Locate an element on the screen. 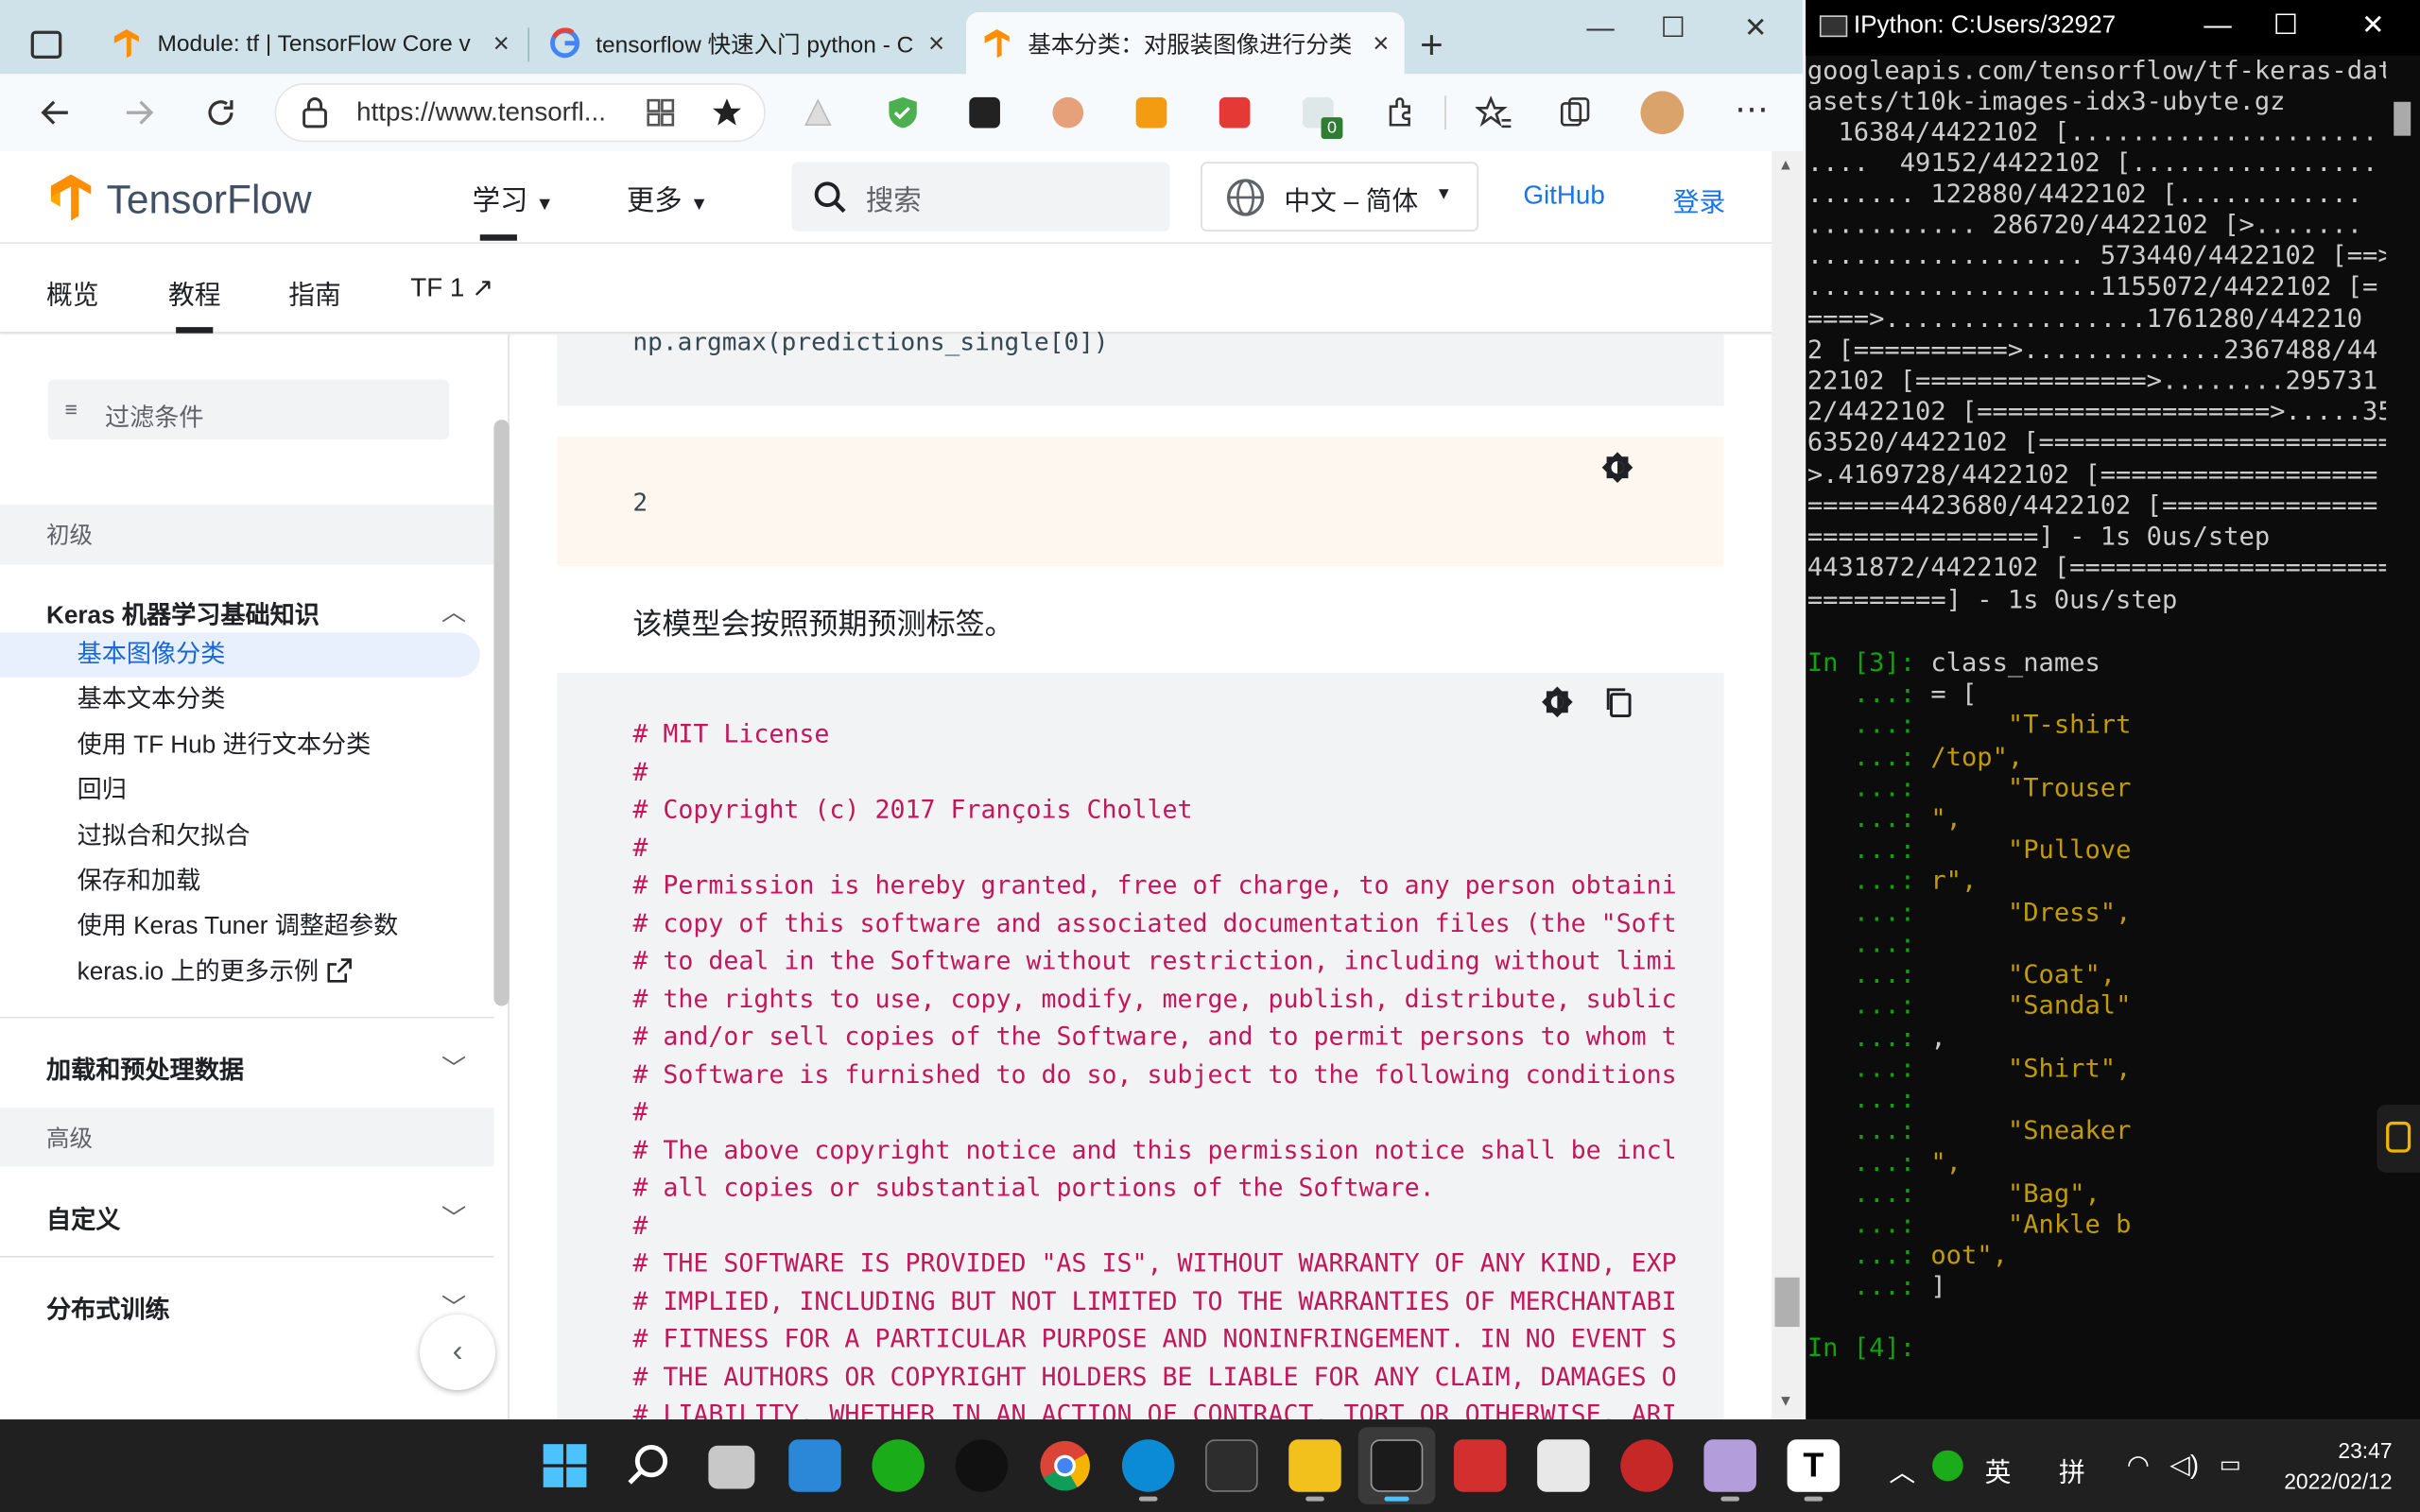  cmd-icon is located at coordinates (1397, 1465).